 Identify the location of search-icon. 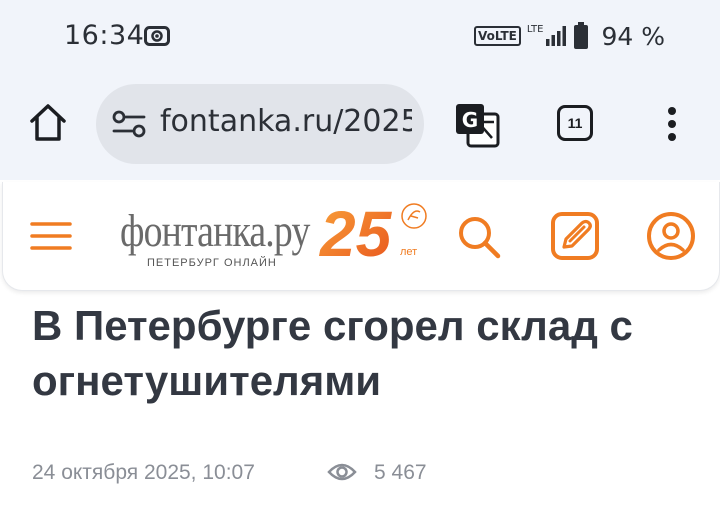
(479, 237).